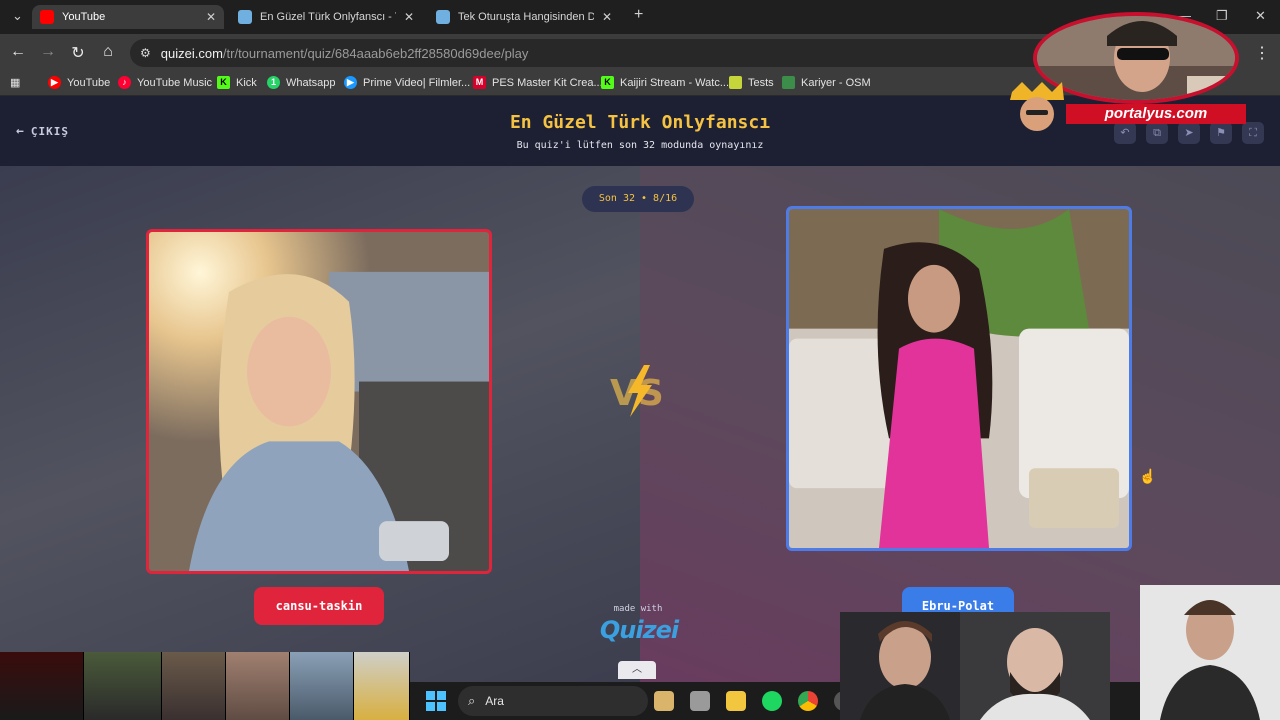  I want to click on youtube-music-icon: ♪, so click(124, 82).